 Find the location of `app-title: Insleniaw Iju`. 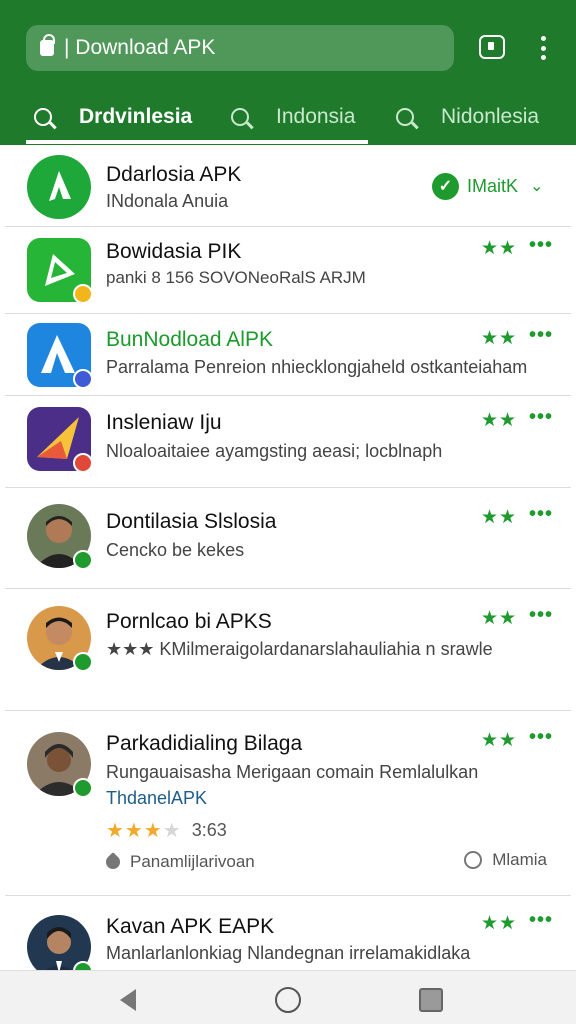

app-title: Insleniaw Iju is located at coordinates (164, 422).